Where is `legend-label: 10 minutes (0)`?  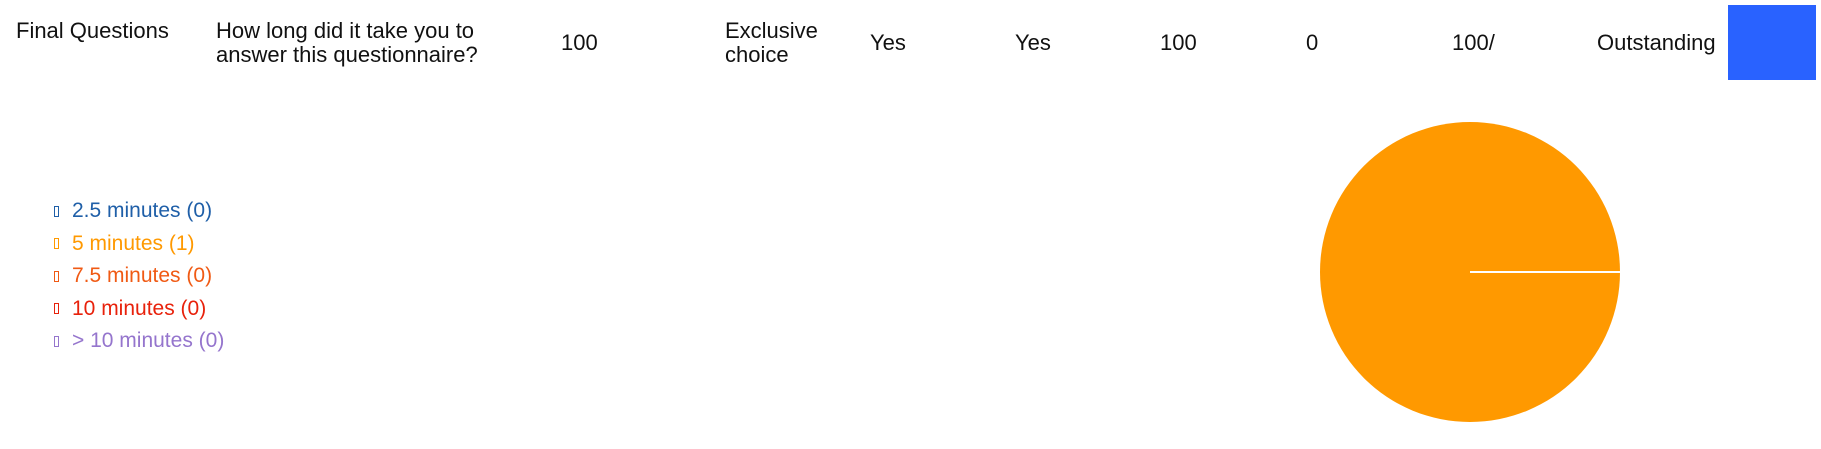
legend-label: 10 minutes (0) is located at coordinates (139, 308).